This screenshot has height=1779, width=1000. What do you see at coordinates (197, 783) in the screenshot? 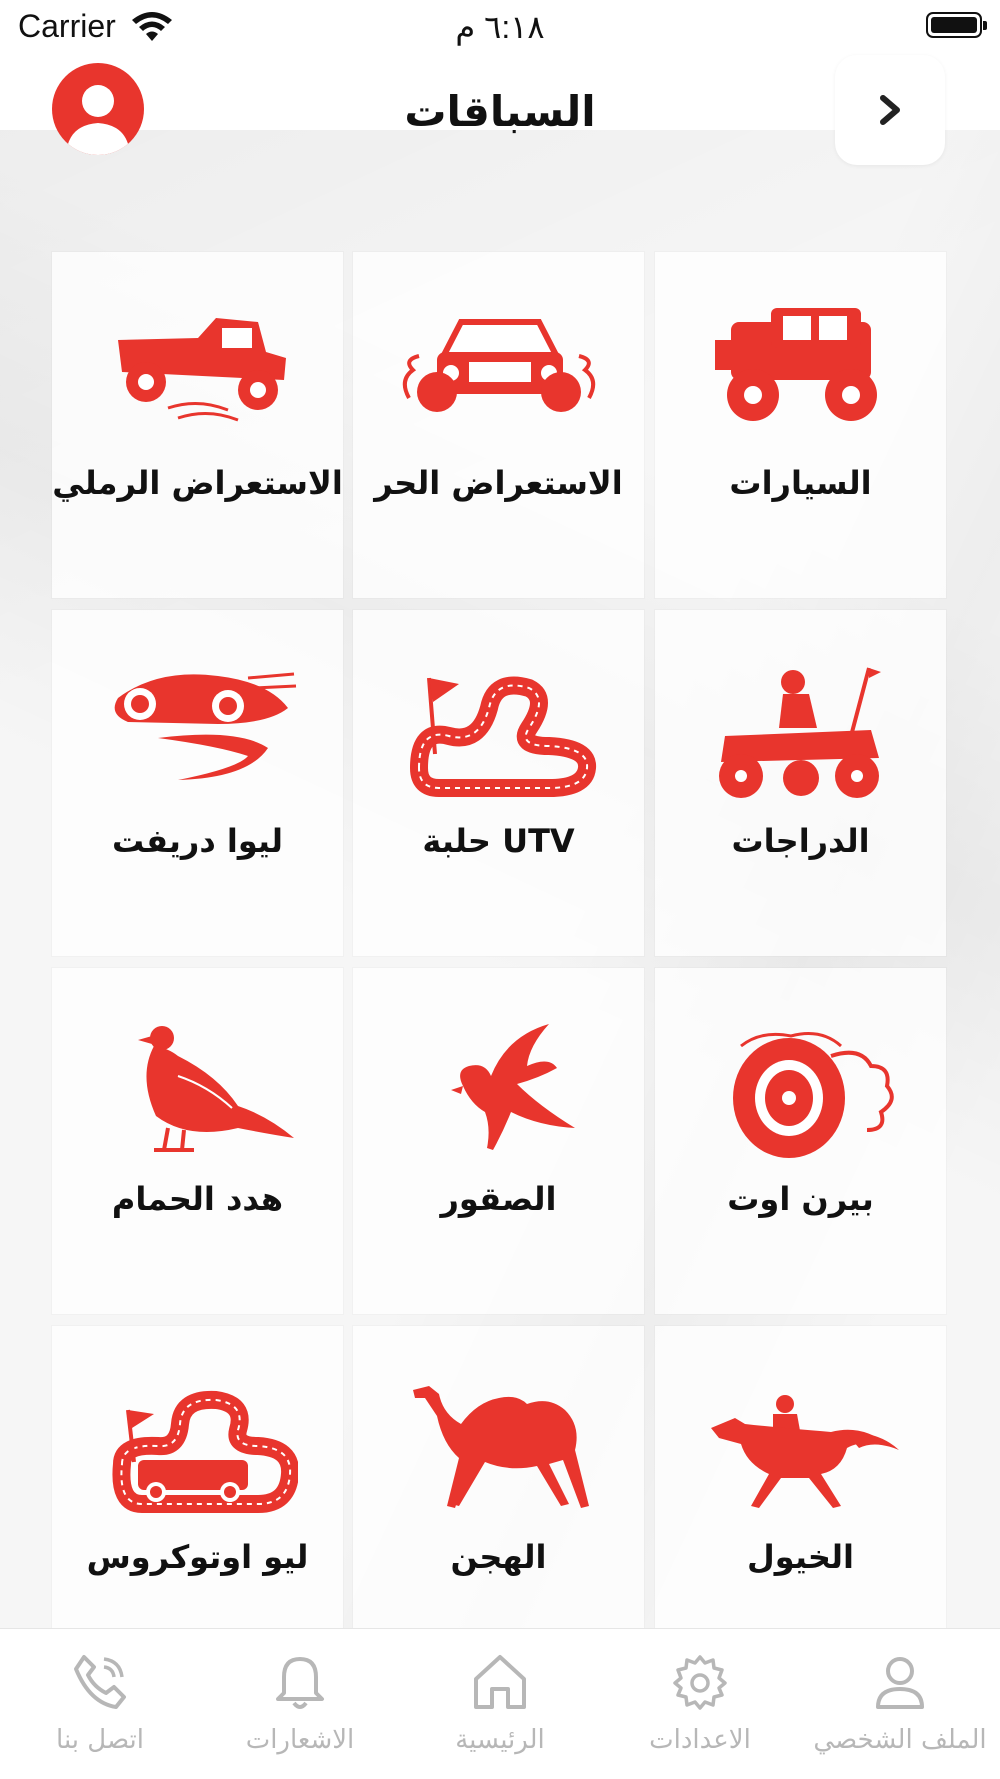
I see `category-tile-liwa-drift: ليوا دريفت` at bounding box center [197, 783].